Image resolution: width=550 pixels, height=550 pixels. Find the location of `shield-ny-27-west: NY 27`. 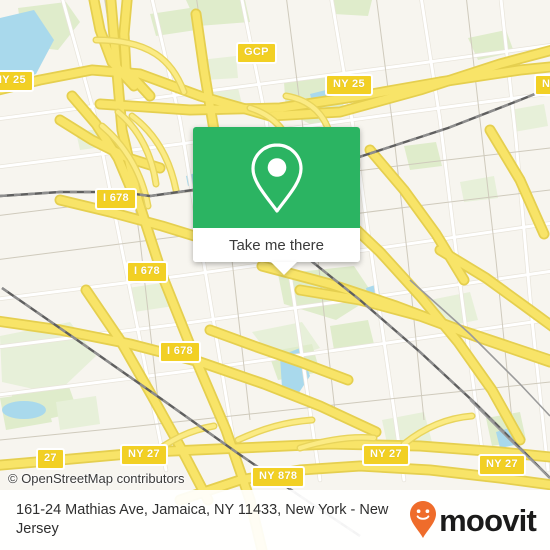

shield-ny-27-west: NY 27 is located at coordinates (144, 455).